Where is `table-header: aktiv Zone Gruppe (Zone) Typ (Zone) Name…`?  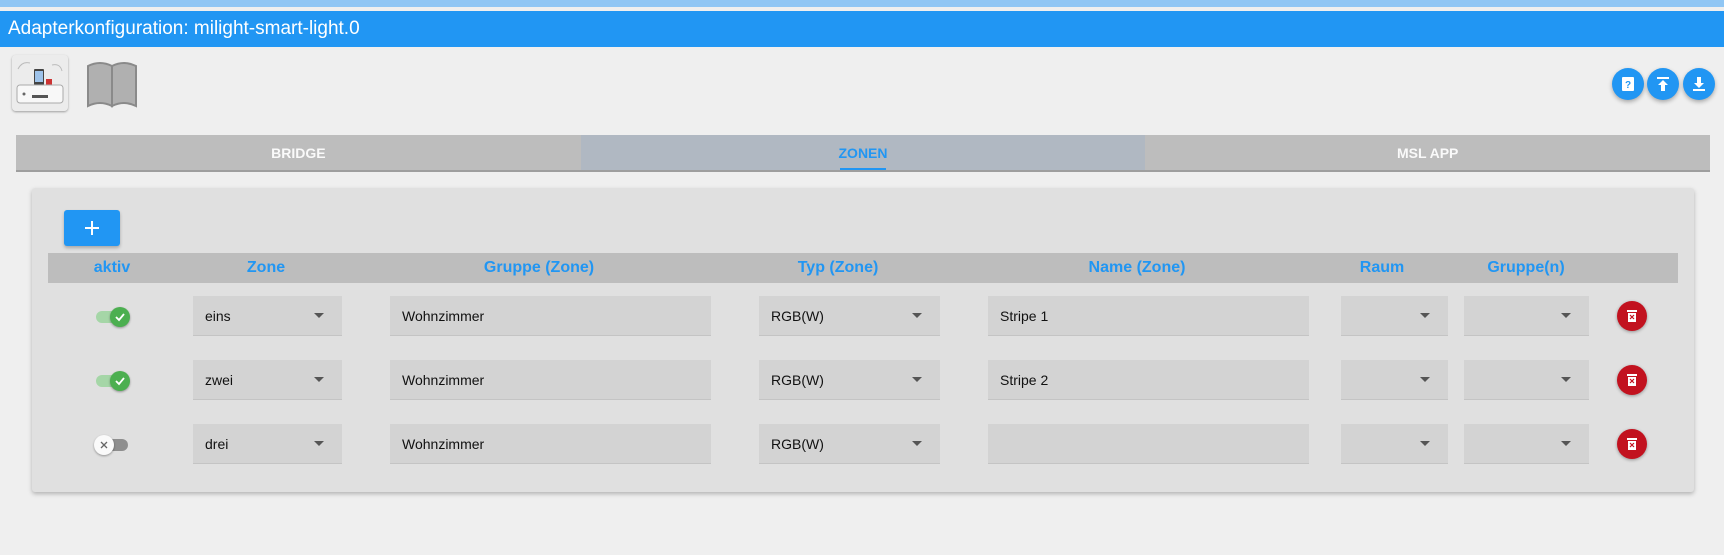
table-header: aktiv Zone Gruppe (Zone) Typ (Zone) Name… is located at coordinates (863, 268).